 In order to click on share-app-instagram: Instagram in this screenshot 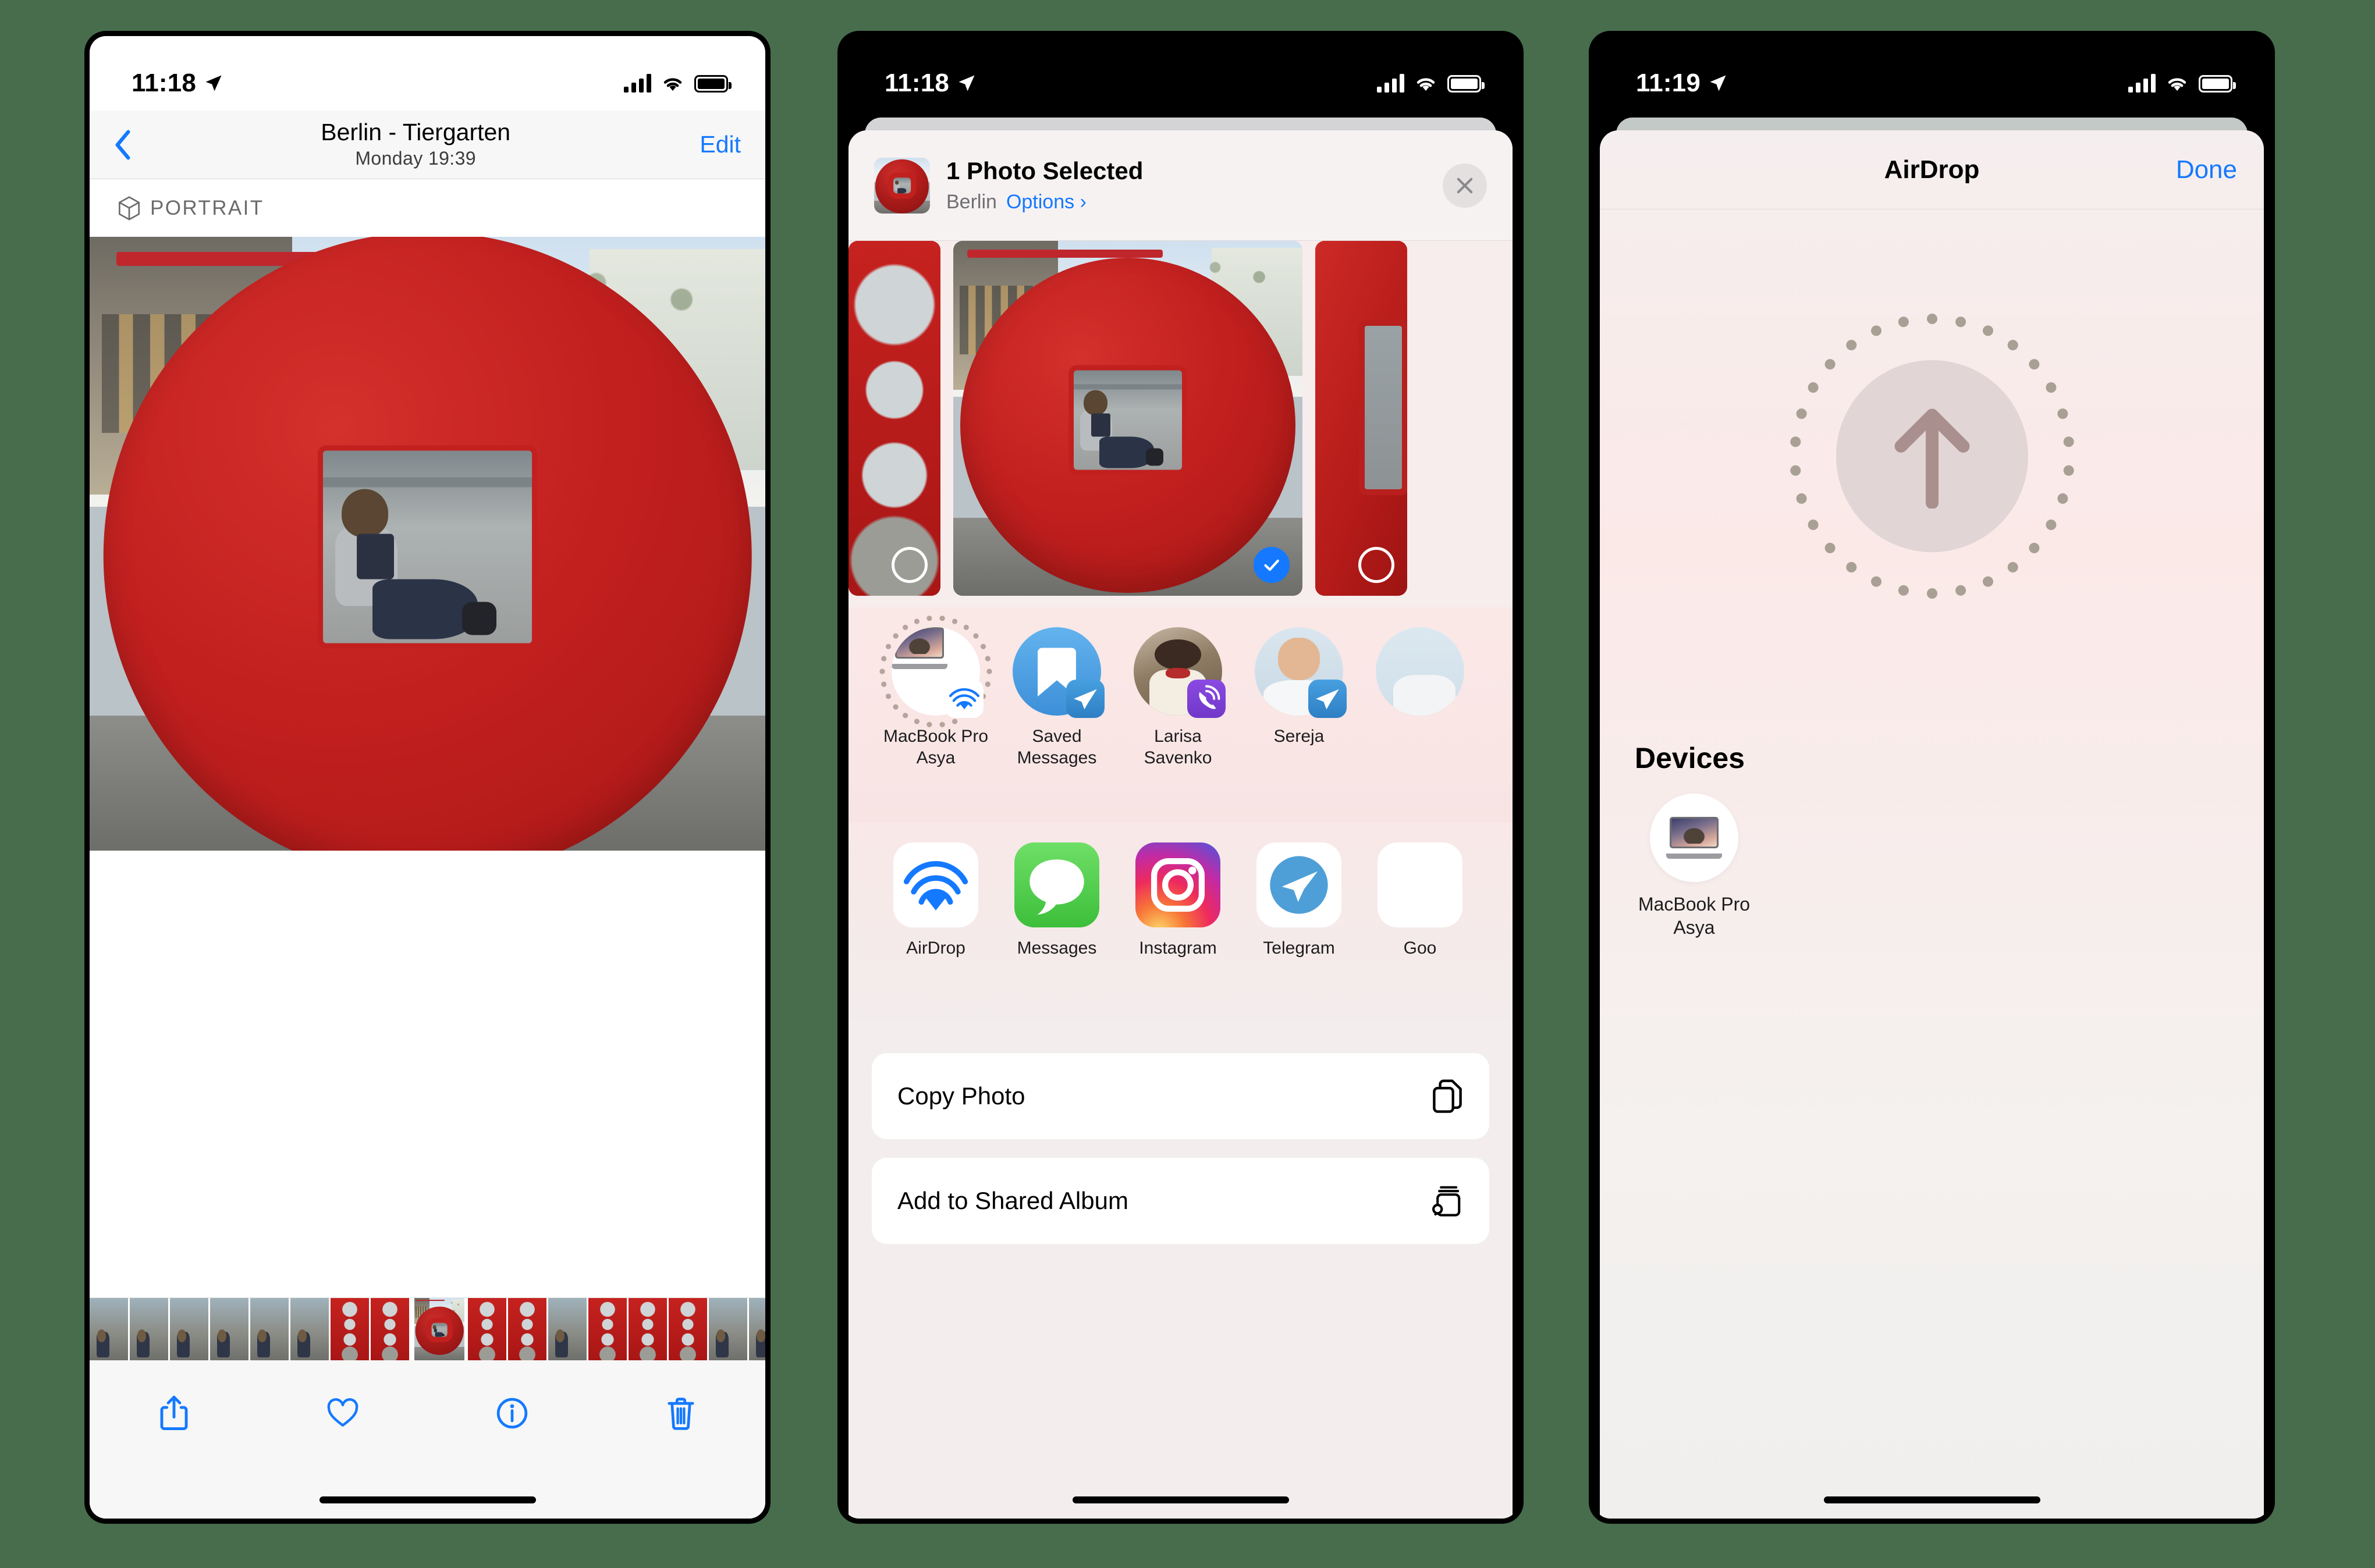, I will do `click(1178, 923)`.